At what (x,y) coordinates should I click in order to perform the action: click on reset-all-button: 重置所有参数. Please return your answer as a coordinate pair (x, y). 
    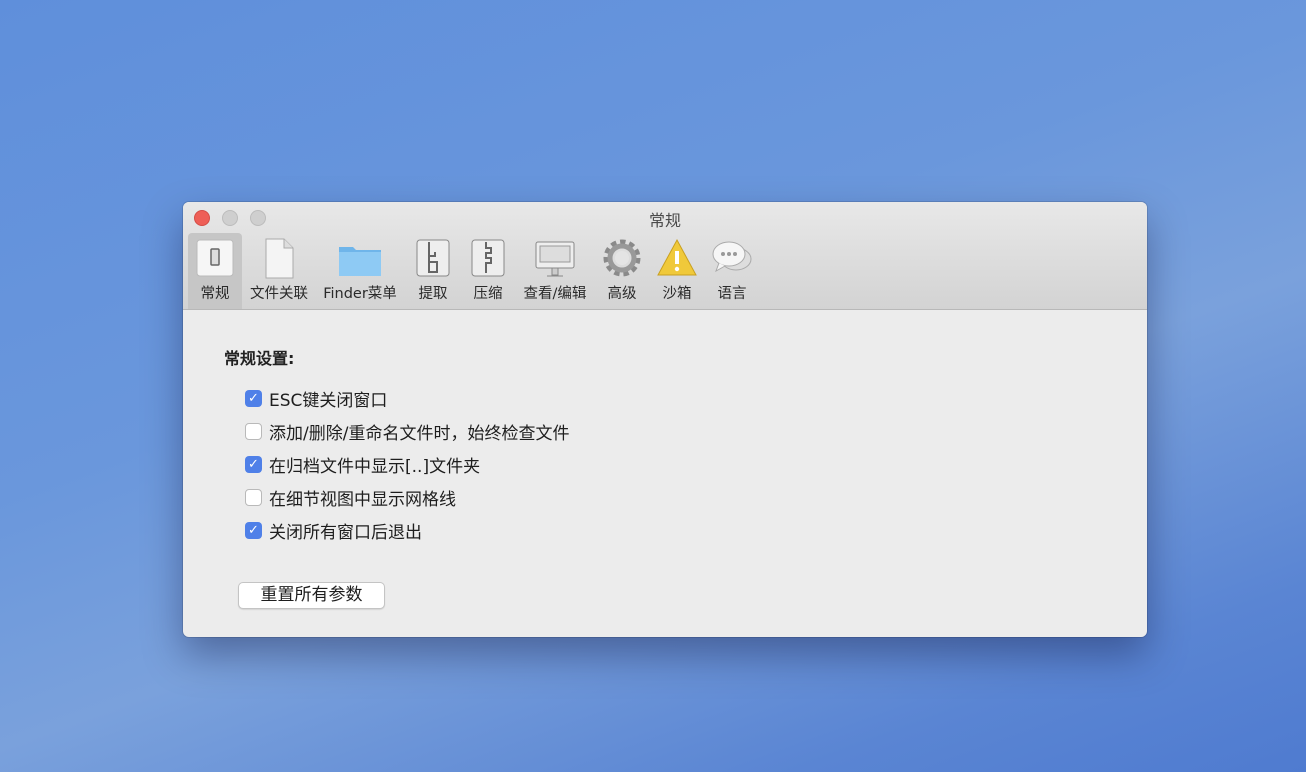
    Looking at the image, I should click on (311, 595).